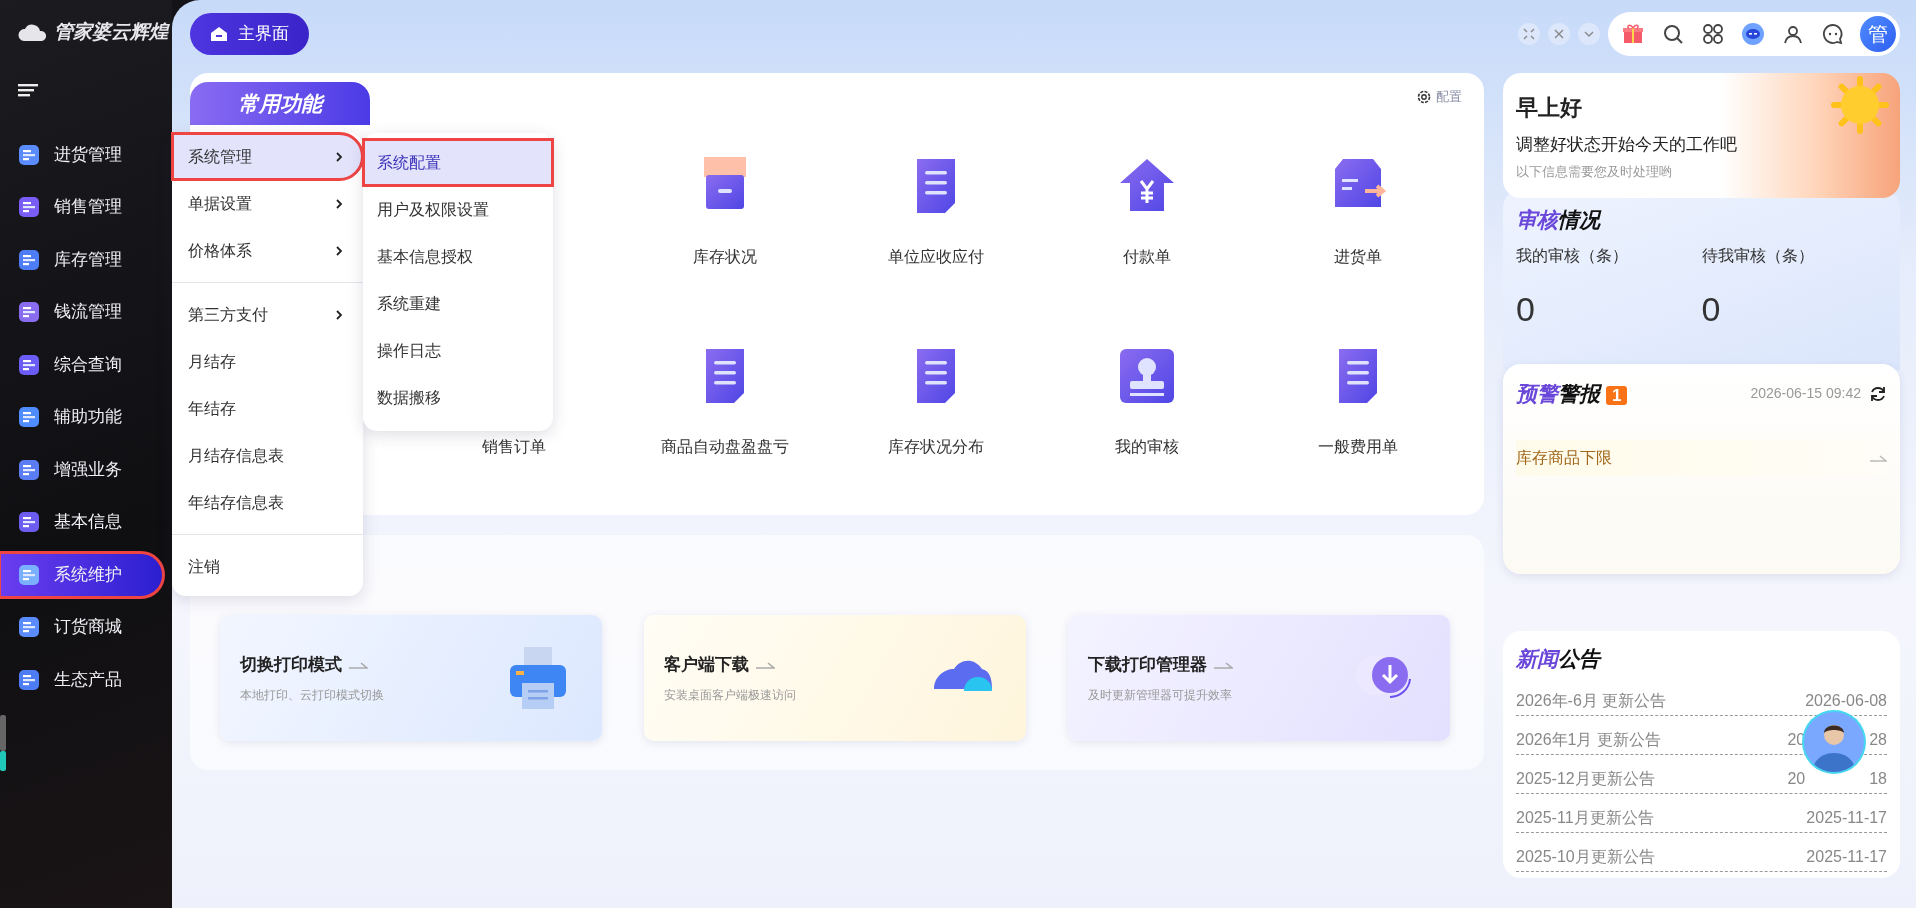 This screenshot has height=908, width=1916. I want to click on section-title: 预警警报 1, so click(1572, 394).